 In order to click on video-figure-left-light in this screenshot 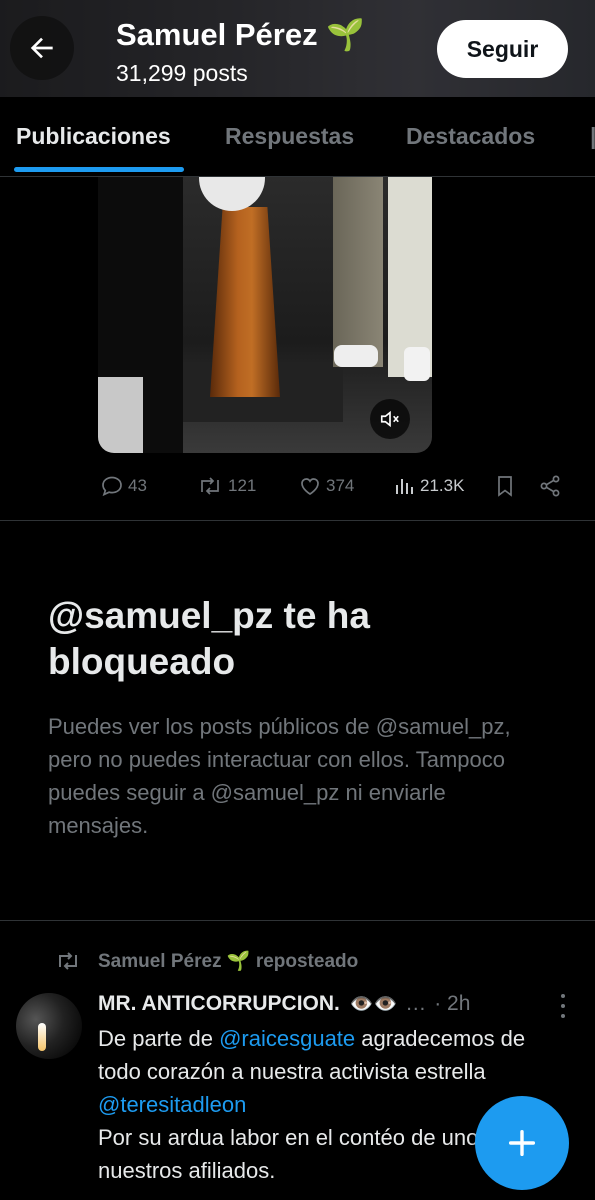, I will do `click(120, 415)`.